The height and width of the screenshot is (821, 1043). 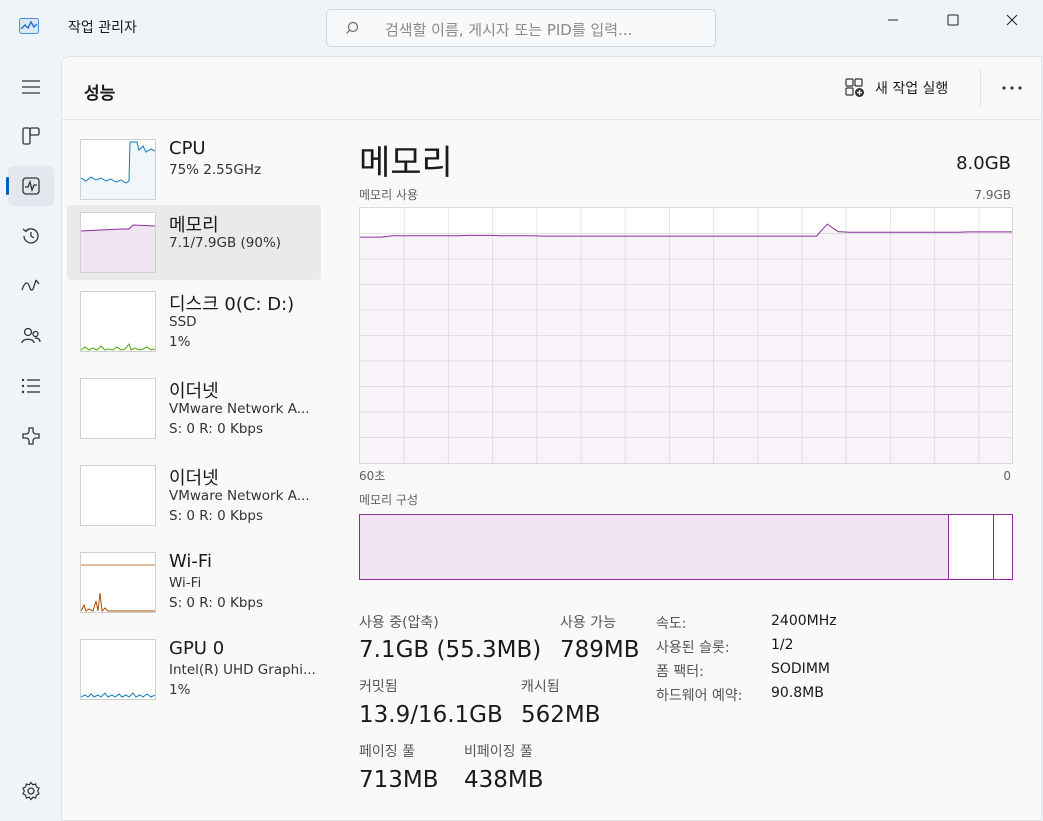 What do you see at coordinates (654, 547) in the screenshot?
I see `composition-in-use-segment` at bounding box center [654, 547].